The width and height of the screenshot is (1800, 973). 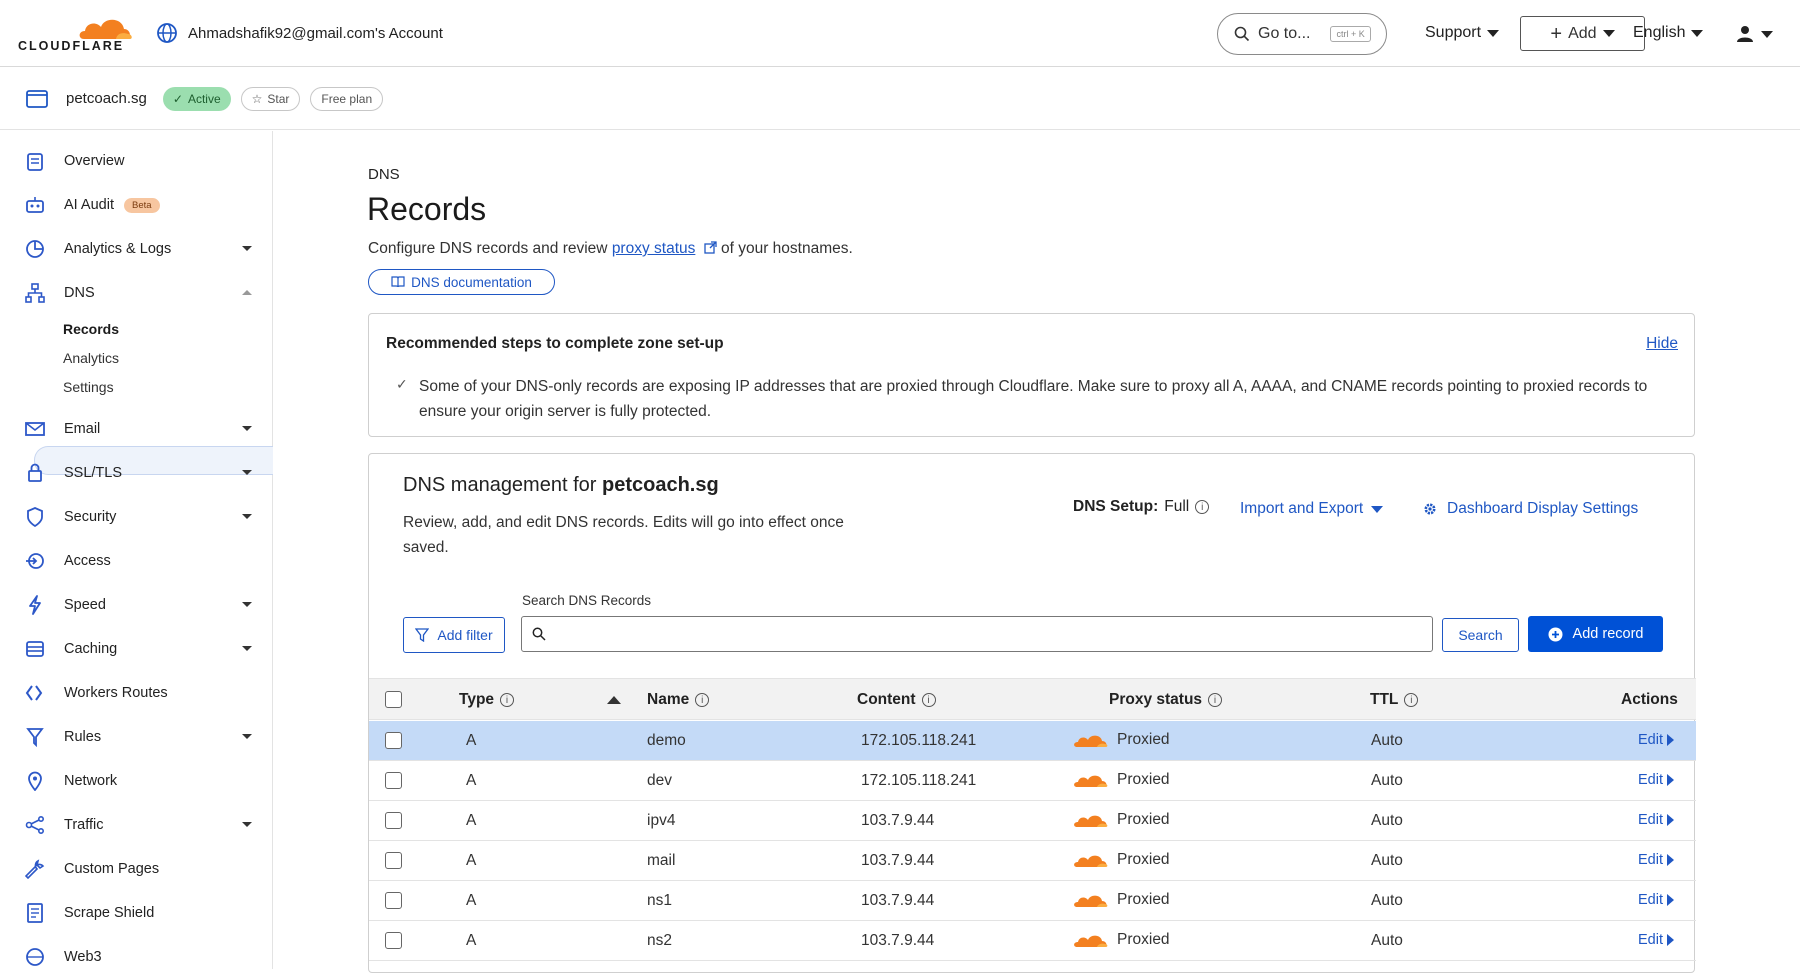 What do you see at coordinates (144, 205) in the screenshot?
I see `sidebar-item-ai-audit: AI Audit Beta` at bounding box center [144, 205].